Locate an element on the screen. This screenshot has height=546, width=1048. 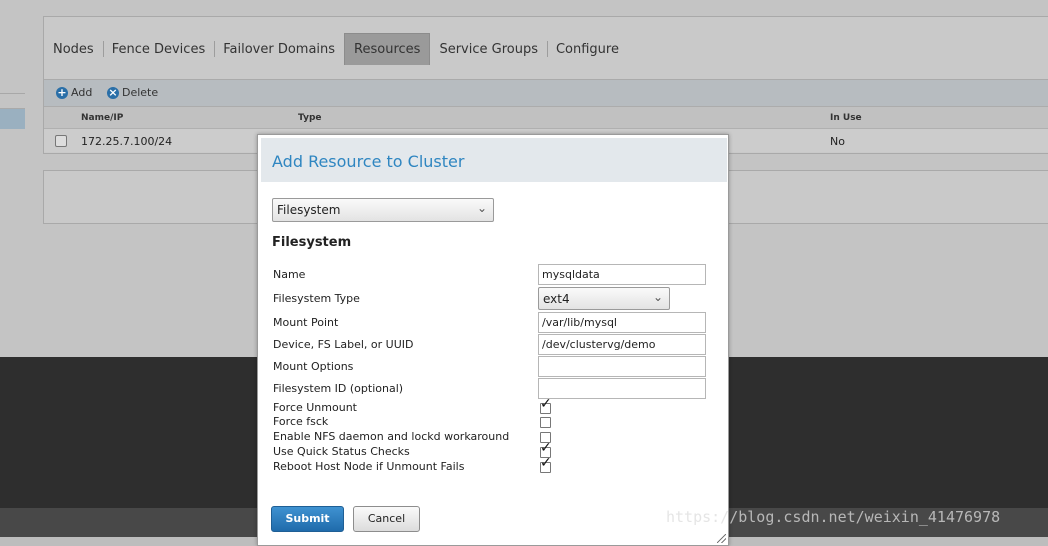
column-header-in-use: In Use is located at coordinates (846, 118).